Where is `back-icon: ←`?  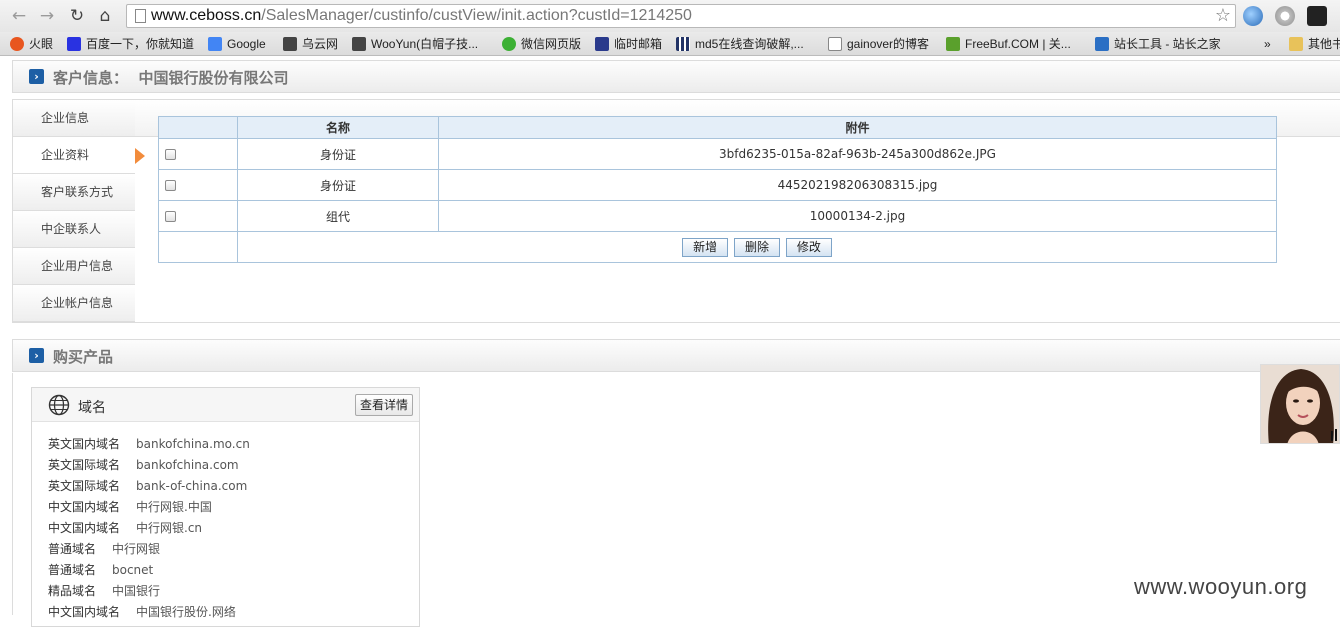 back-icon: ← is located at coordinates (19, 16).